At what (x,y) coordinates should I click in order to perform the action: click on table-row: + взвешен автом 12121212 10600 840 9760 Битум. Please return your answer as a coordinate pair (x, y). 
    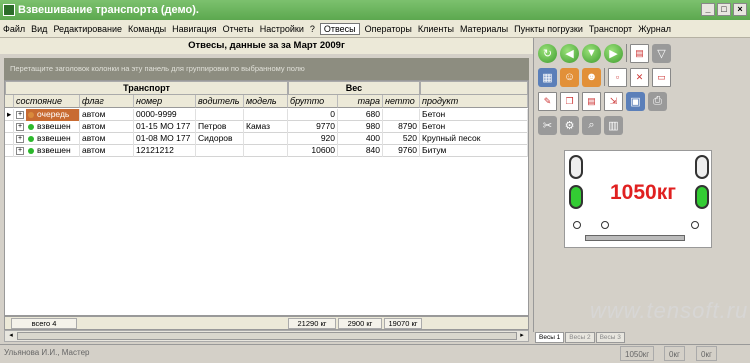
    Looking at the image, I should click on (266, 151).